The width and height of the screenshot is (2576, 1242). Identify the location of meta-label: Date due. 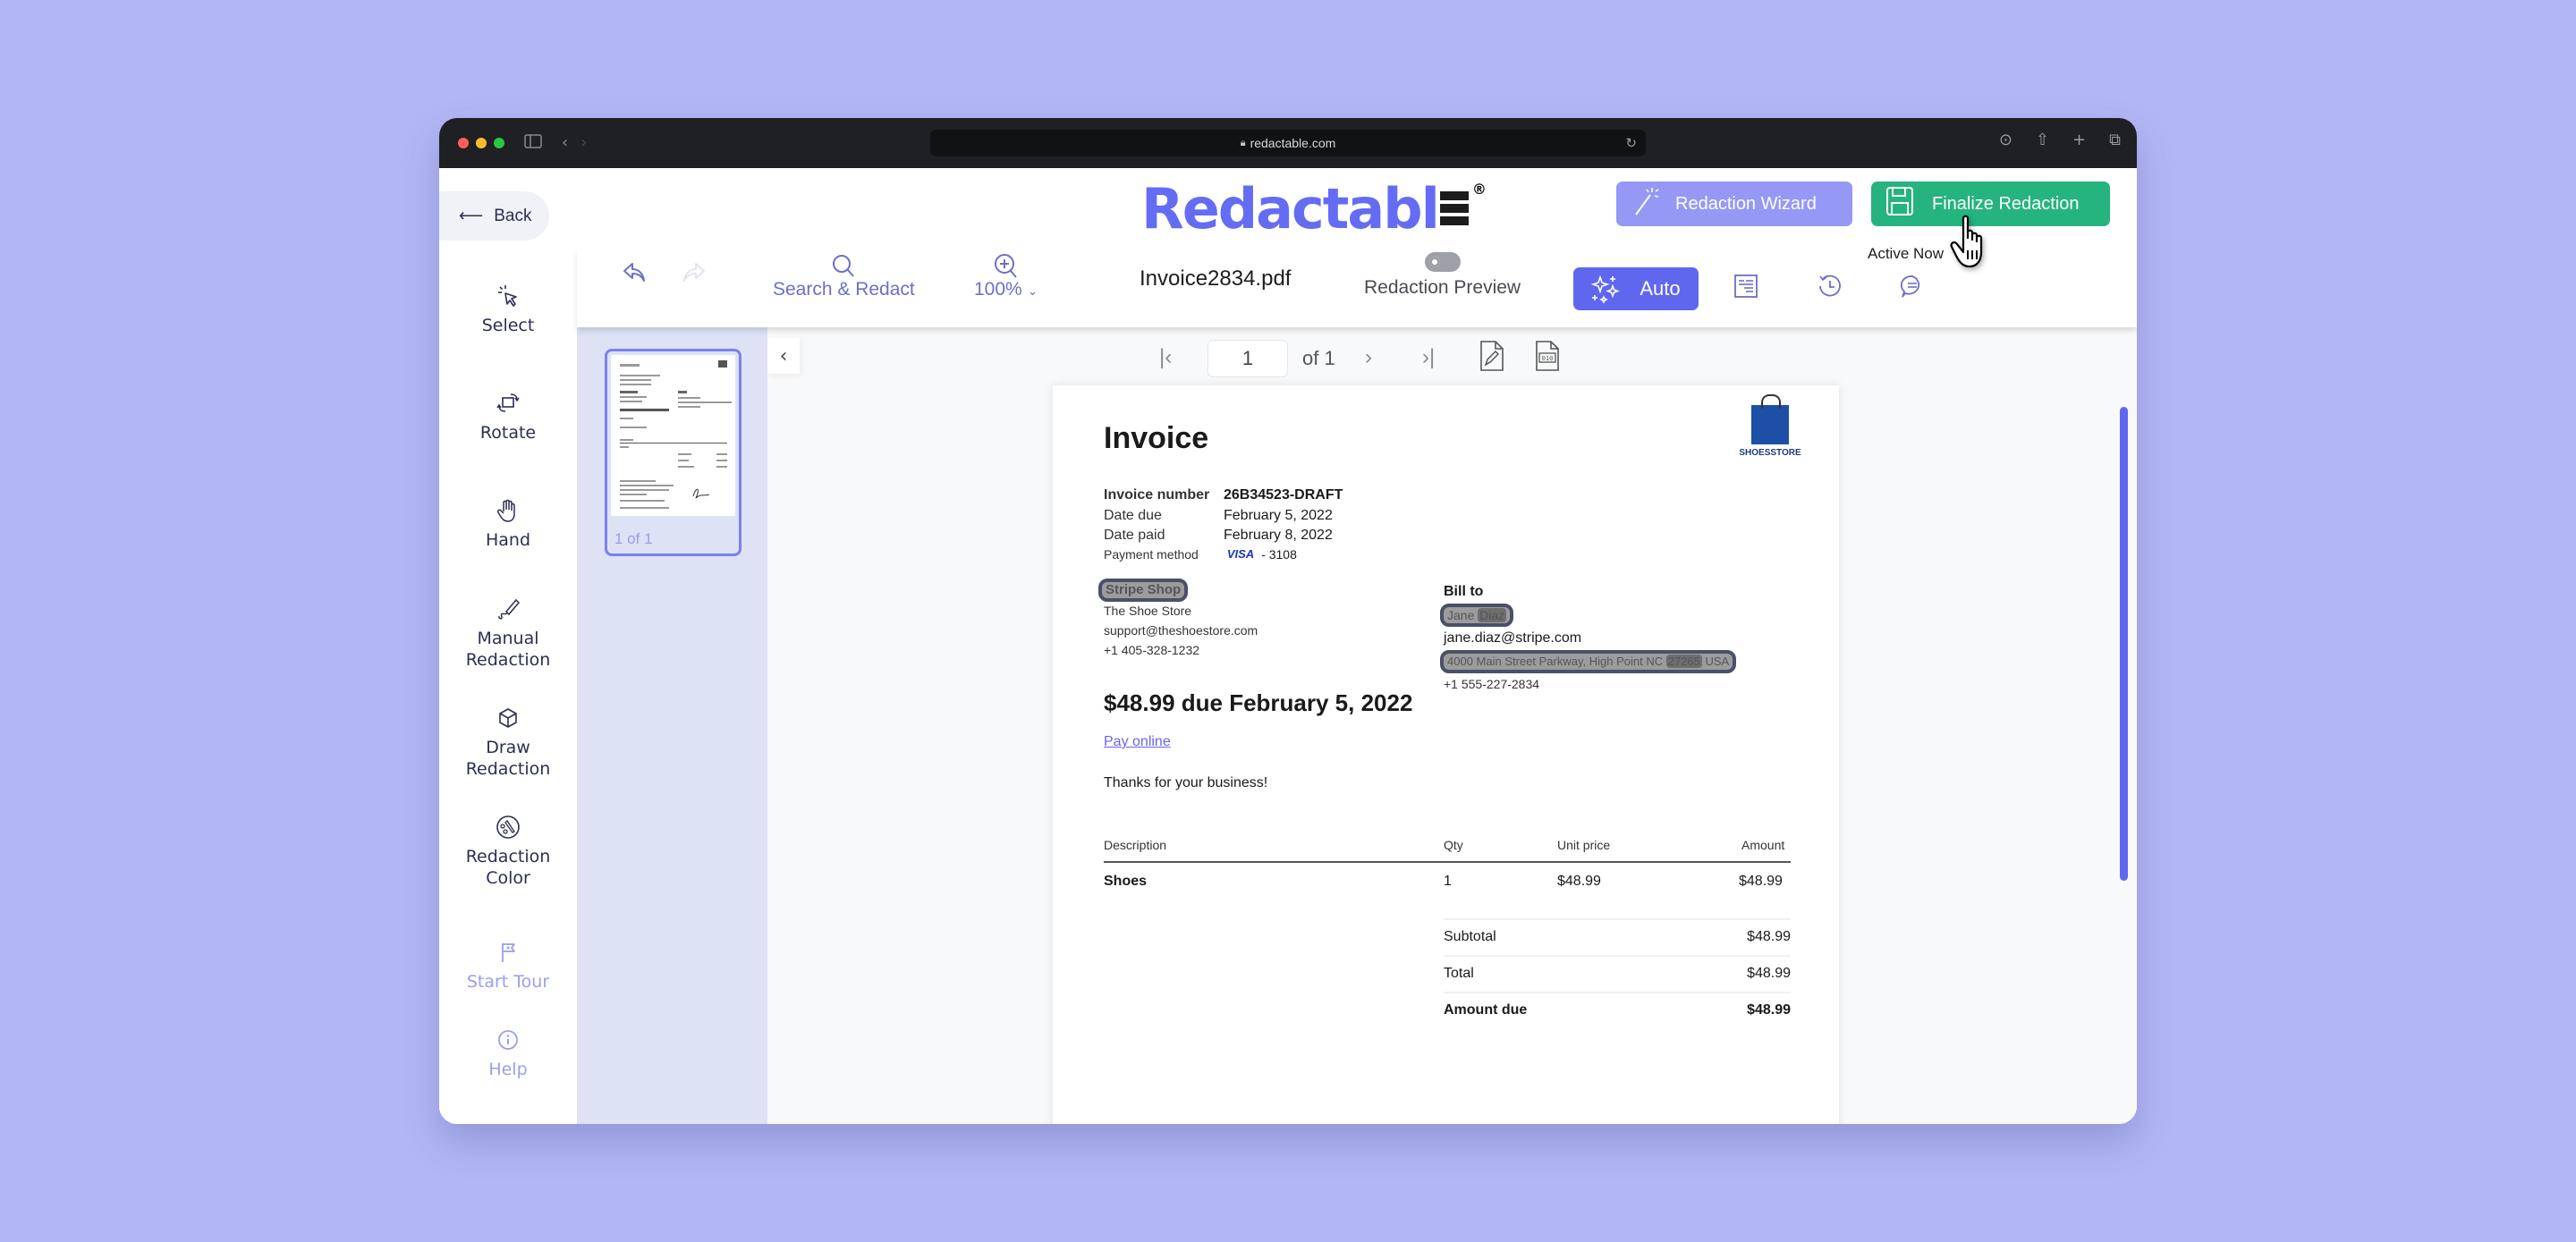
(1133, 515).